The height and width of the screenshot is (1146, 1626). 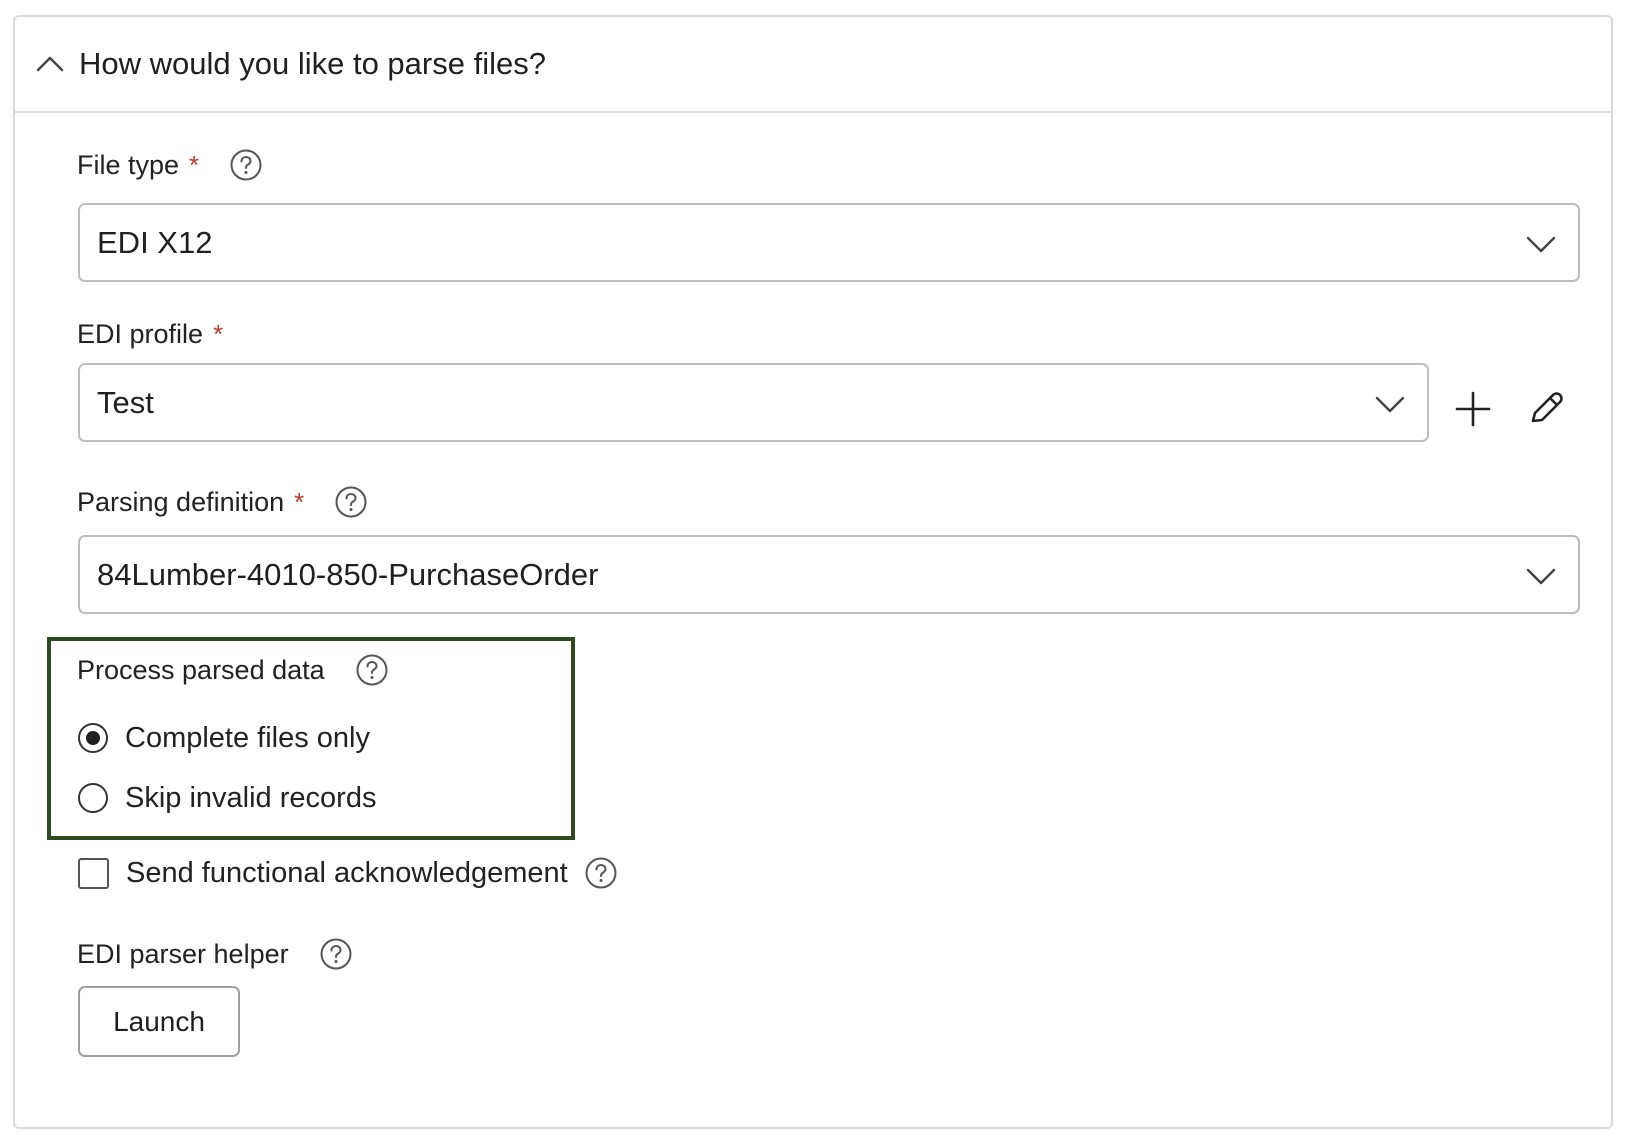 I want to click on parsing-definition-label: Parsing definition *, so click(x=222, y=502).